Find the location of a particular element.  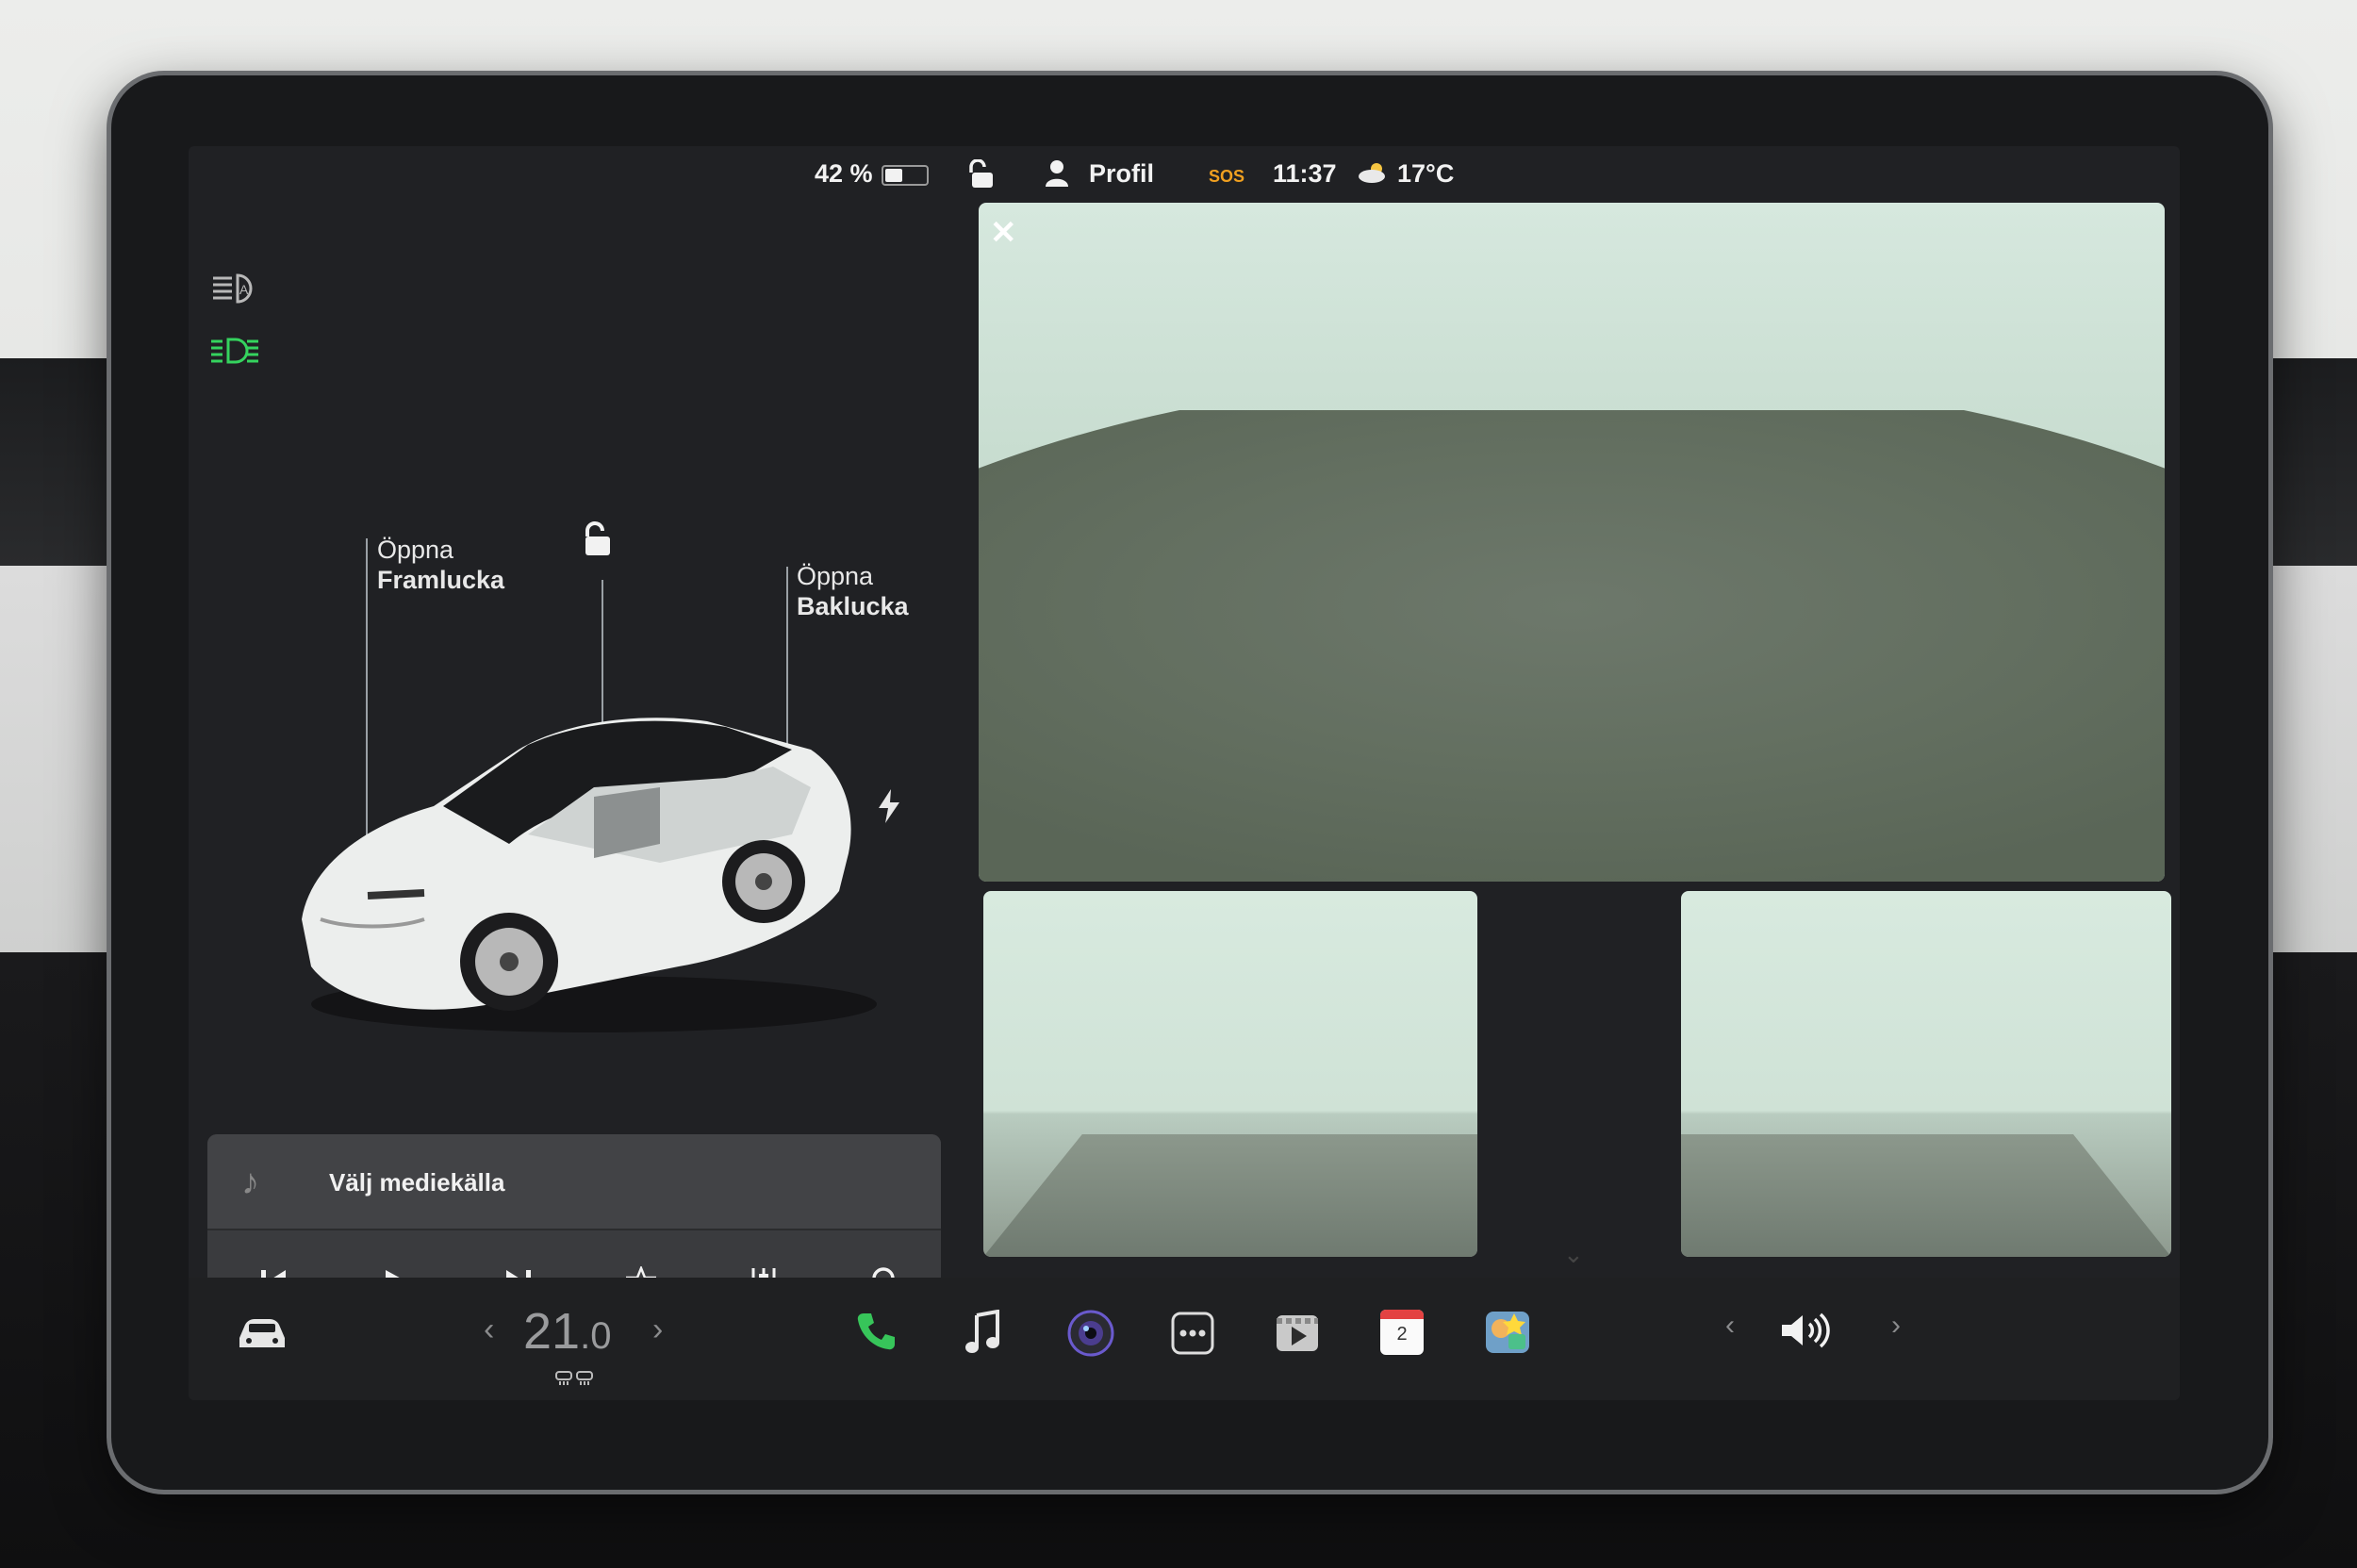

temp-increase-chevron-icon: › is located at coordinates (657, 1330).